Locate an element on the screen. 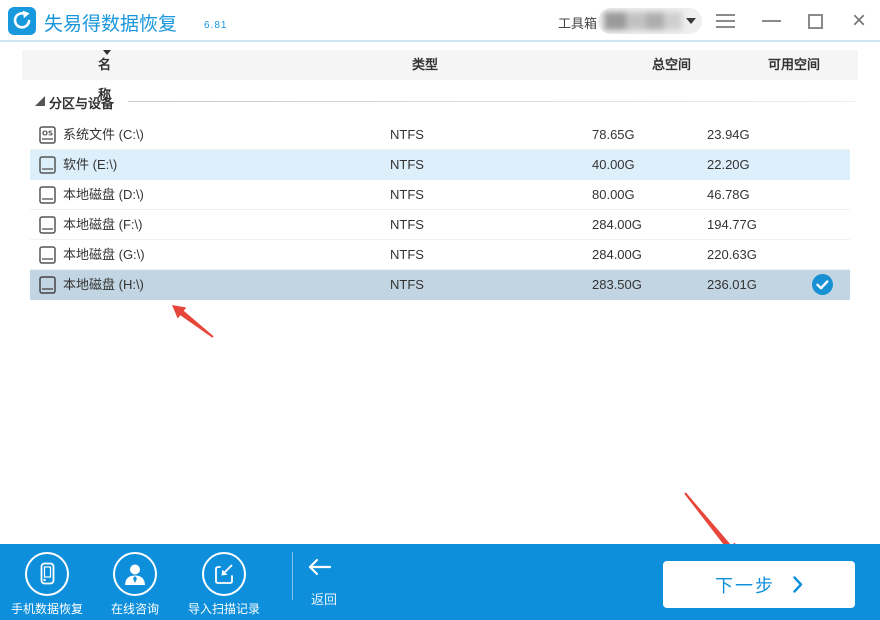 Image resolution: width=880 pixels, height=620 pixels. selected-check-icon is located at coordinates (822, 284).